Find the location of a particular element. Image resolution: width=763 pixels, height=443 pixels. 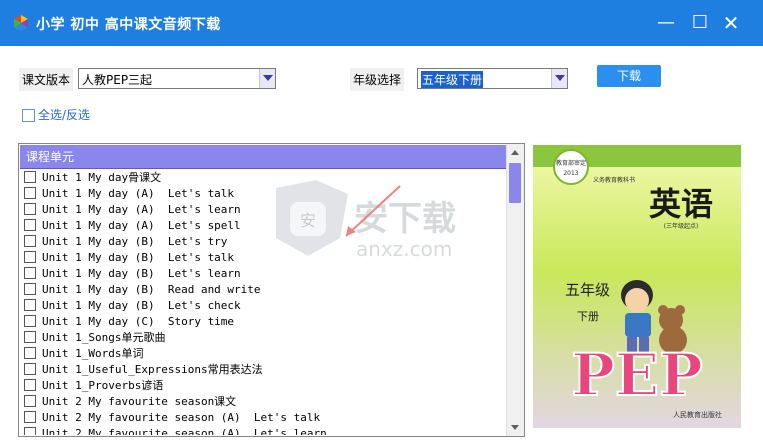

cover-brand: PEP is located at coordinates (636, 375).